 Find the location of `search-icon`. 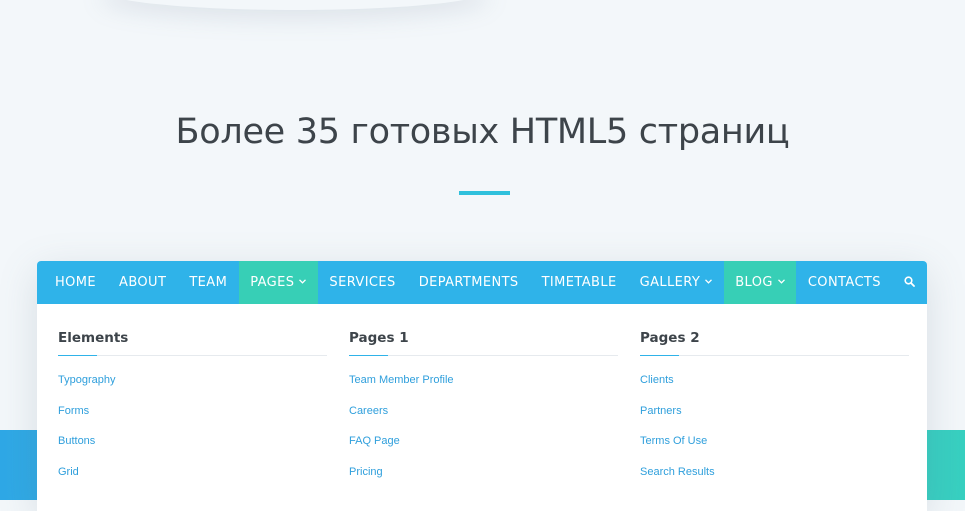

search-icon is located at coordinates (910, 283).